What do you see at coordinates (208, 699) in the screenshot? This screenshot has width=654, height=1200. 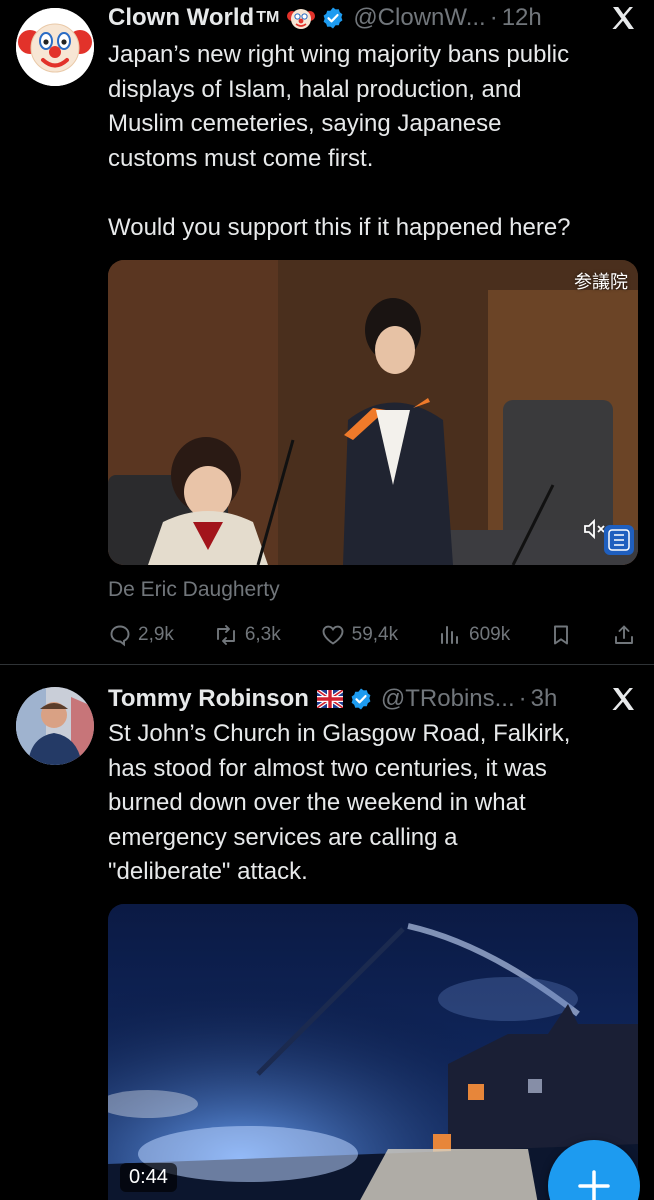 I see `display-name: Tommy Robinson` at bounding box center [208, 699].